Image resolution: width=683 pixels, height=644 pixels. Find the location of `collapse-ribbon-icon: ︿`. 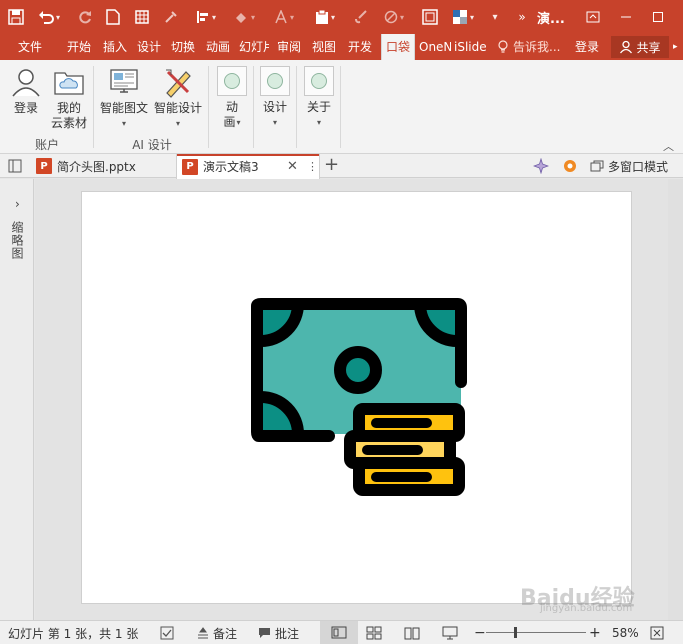

collapse-ribbon-icon: ︿ is located at coordinates (668, 146).